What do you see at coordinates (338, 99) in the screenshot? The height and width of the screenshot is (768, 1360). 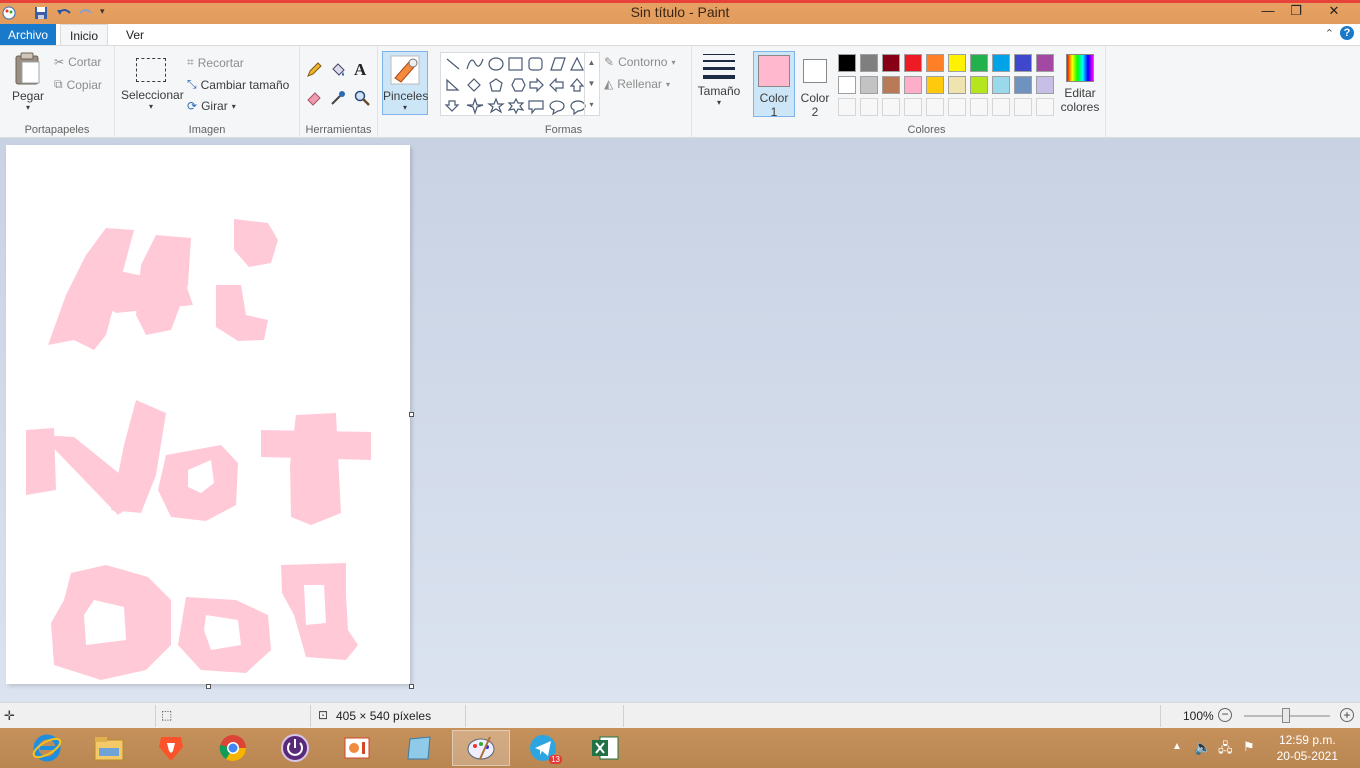 I see `color-picker-icon` at bounding box center [338, 99].